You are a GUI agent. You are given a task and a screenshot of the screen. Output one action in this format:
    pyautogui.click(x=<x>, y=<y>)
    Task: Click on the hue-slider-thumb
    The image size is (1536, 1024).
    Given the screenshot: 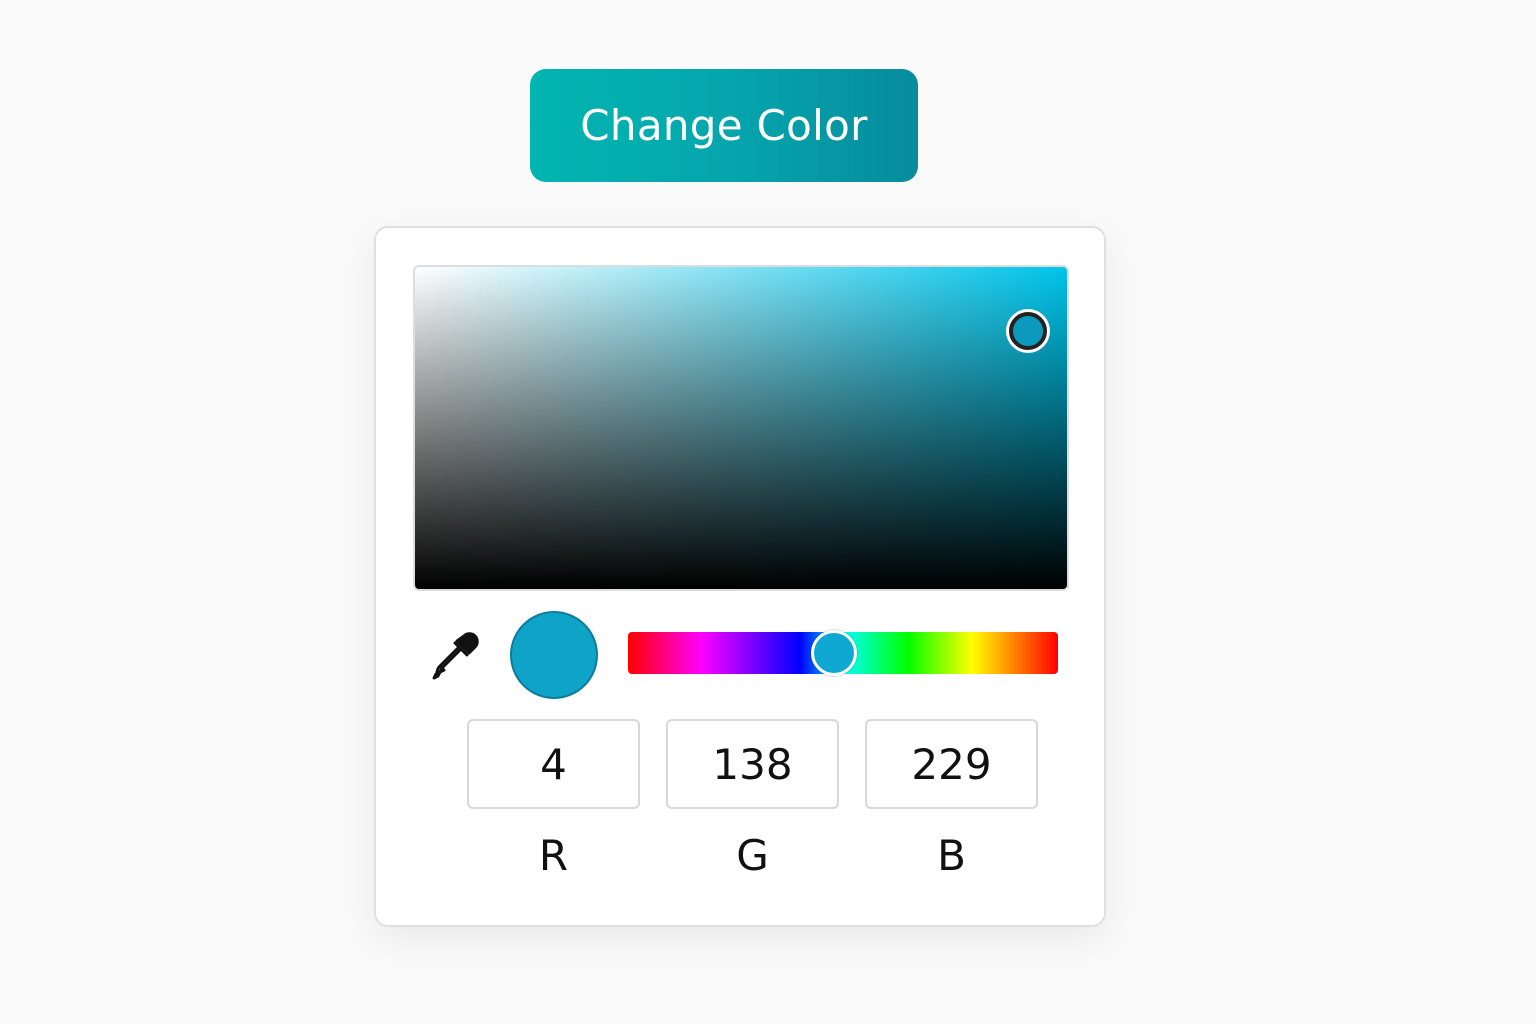 What is the action you would take?
    pyautogui.click(x=834, y=653)
    